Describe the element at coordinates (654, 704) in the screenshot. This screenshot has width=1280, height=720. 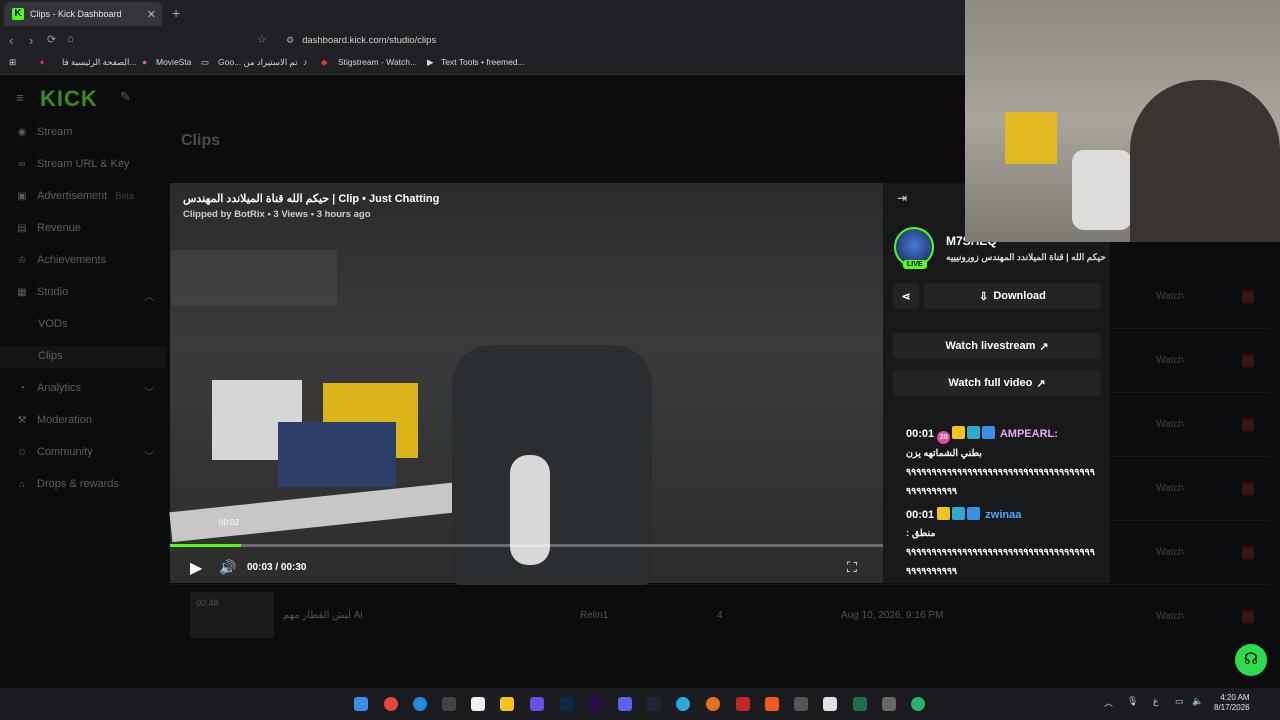
I see `steam-icon` at that location.